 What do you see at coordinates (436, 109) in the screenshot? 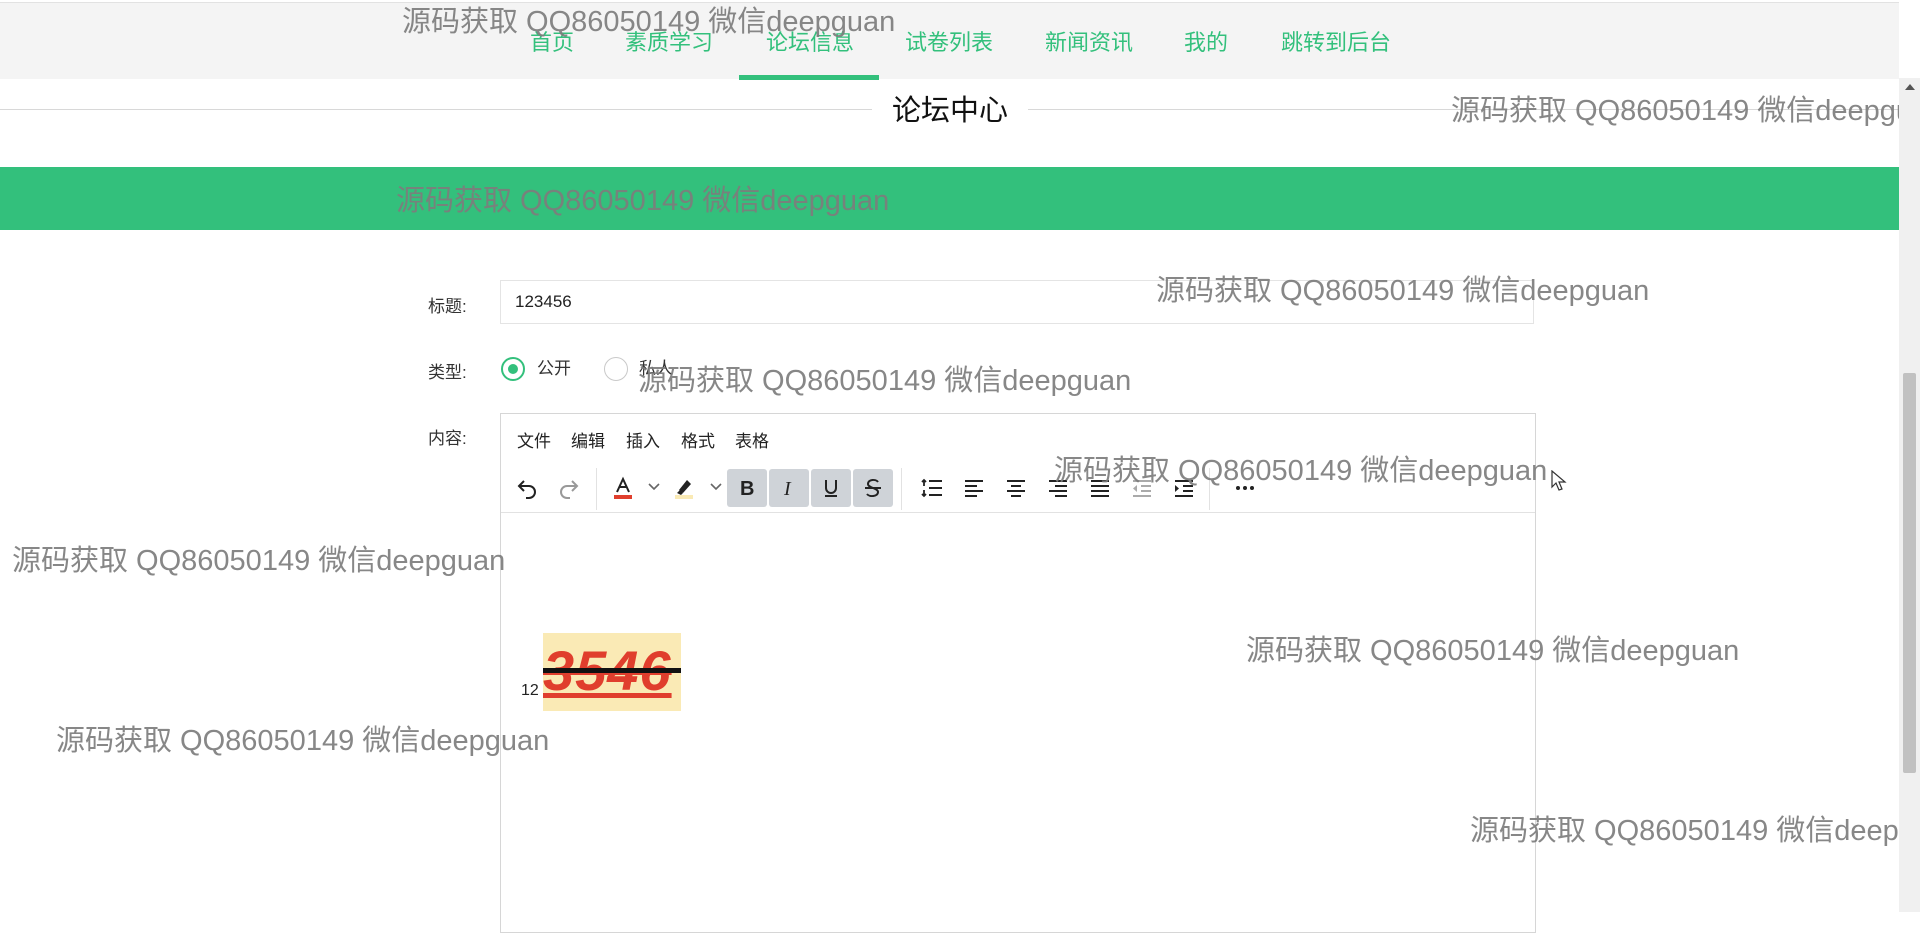
I see `title-divider-left` at bounding box center [436, 109].